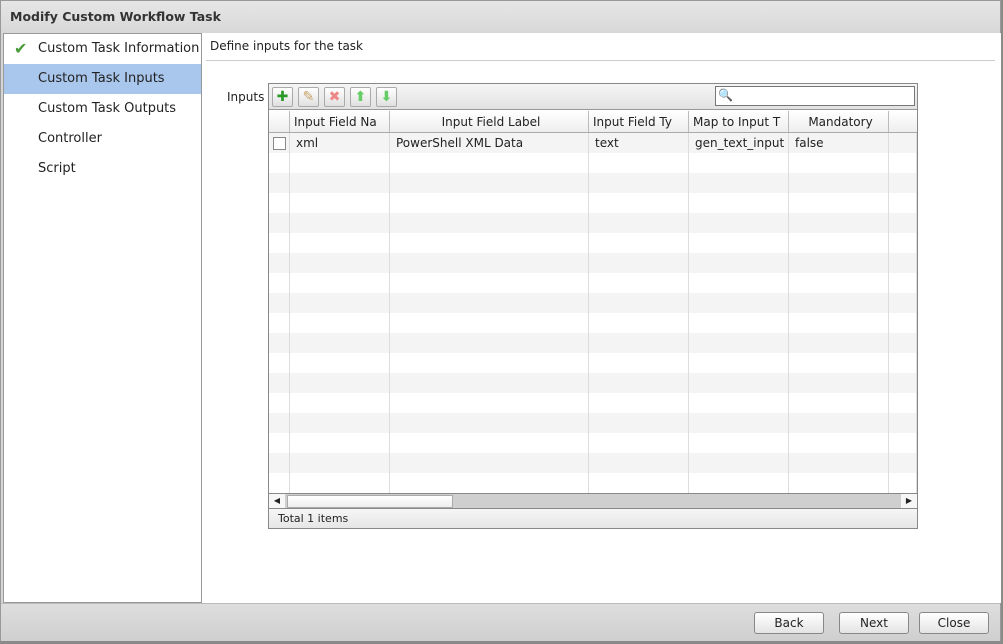  What do you see at coordinates (340, 121) in the screenshot?
I see `column-input-field-name: Input Field Na` at bounding box center [340, 121].